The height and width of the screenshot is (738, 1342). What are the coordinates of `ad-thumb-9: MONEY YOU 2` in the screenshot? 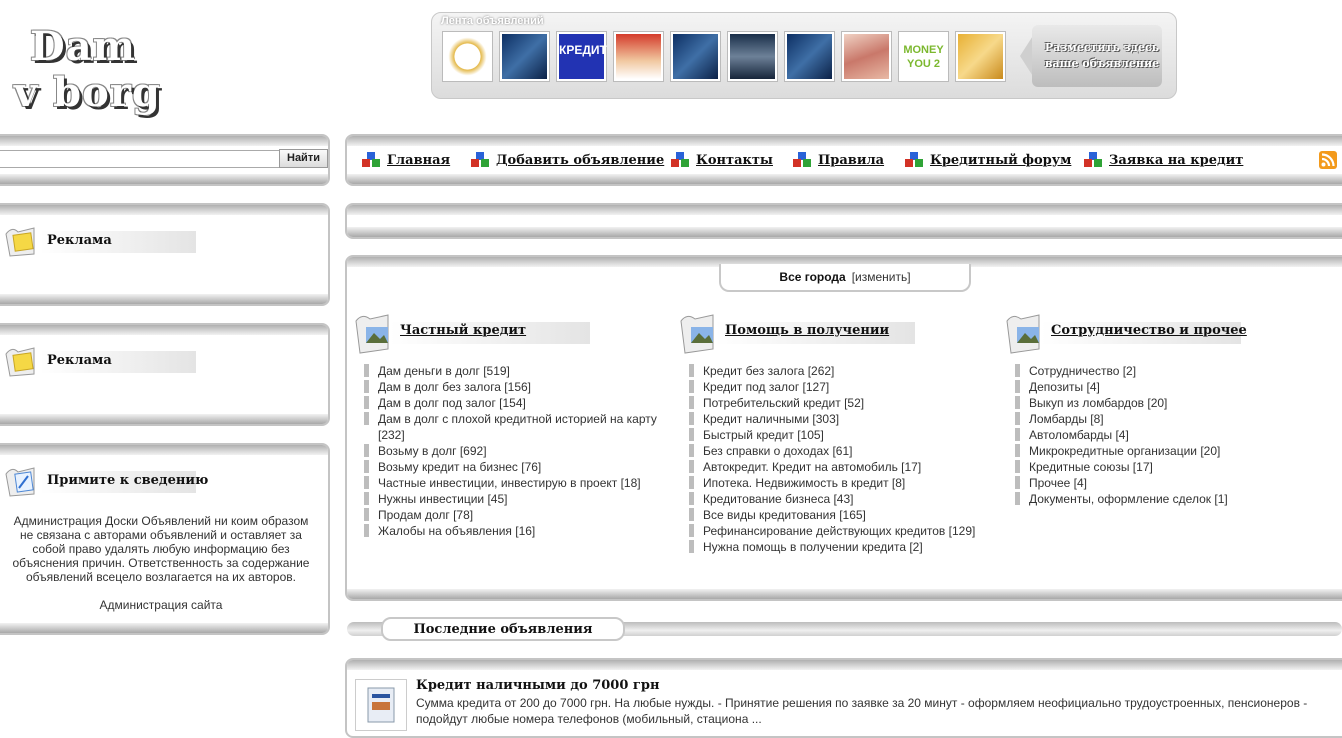 It's located at (923, 56).